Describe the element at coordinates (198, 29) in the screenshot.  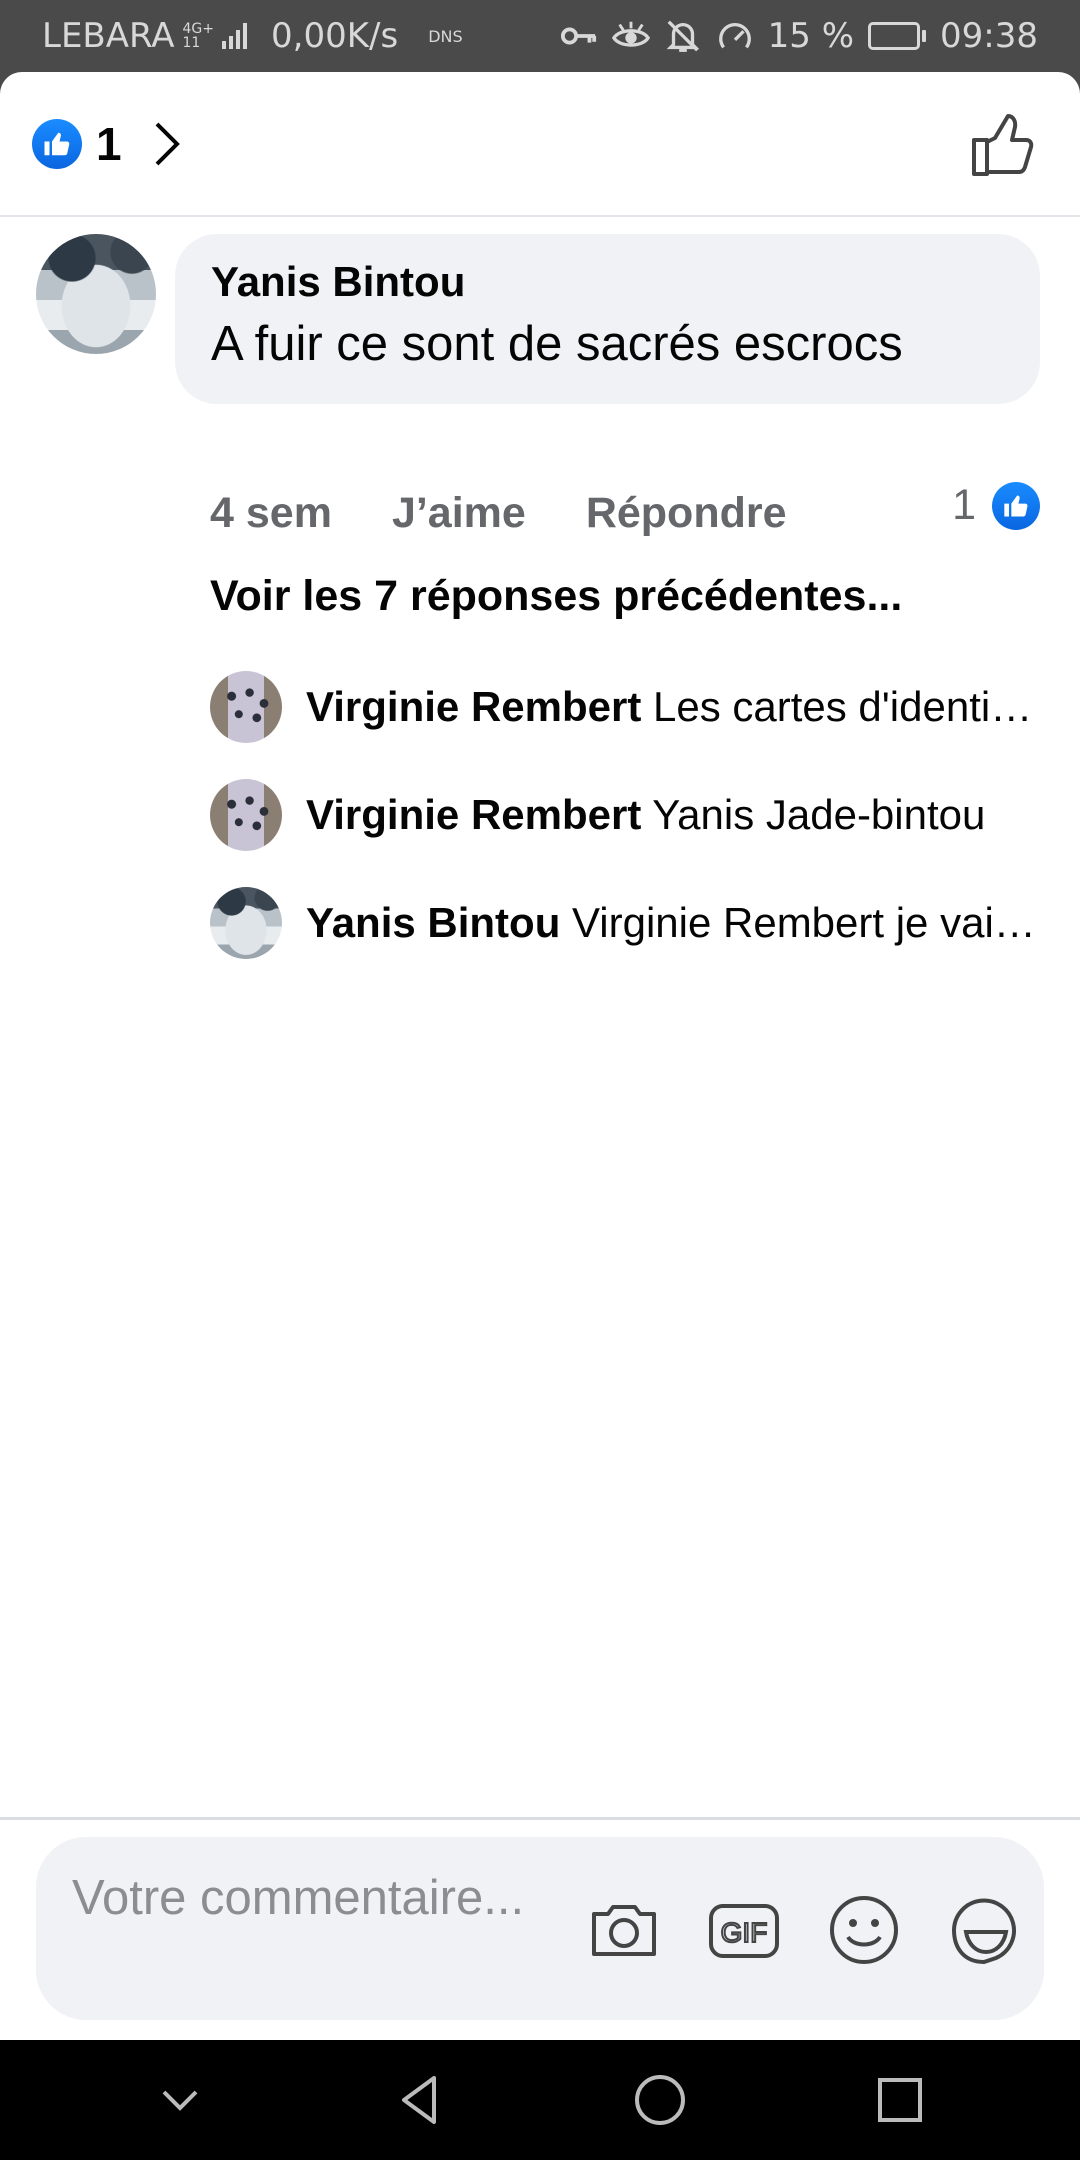
I see `network-type-top: 4G+` at that location.